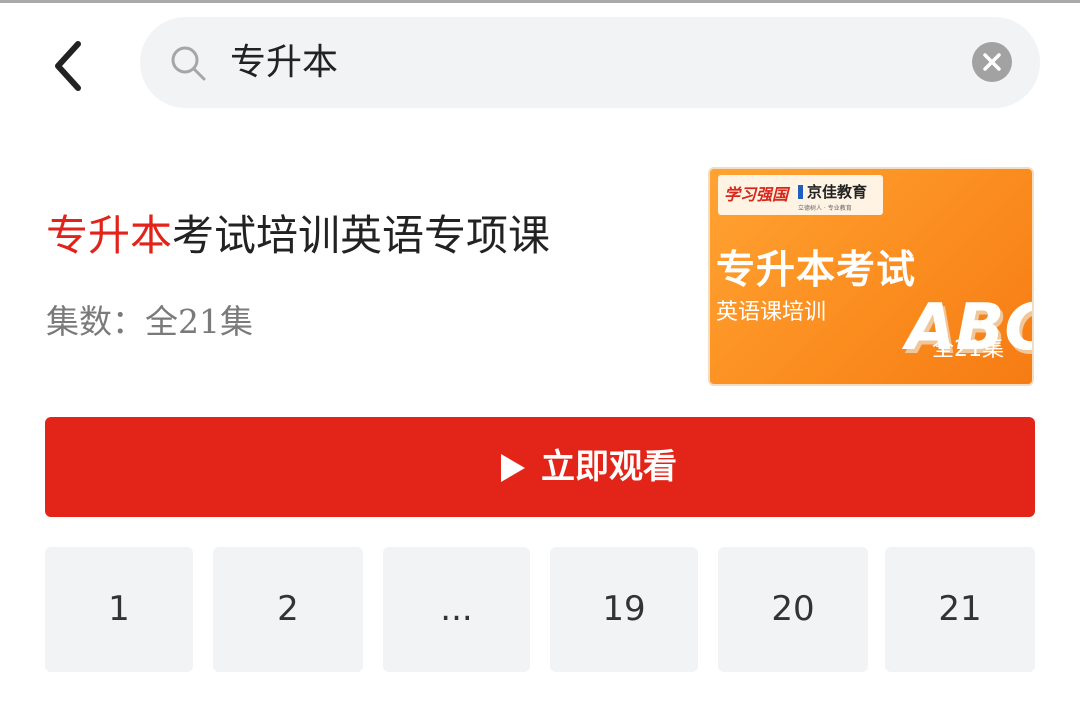 Image resolution: width=1080 pixels, height=713 pixels. What do you see at coordinates (540, 1) in the screenshot?
I see `top-divider` at bounding box center [540, 1].